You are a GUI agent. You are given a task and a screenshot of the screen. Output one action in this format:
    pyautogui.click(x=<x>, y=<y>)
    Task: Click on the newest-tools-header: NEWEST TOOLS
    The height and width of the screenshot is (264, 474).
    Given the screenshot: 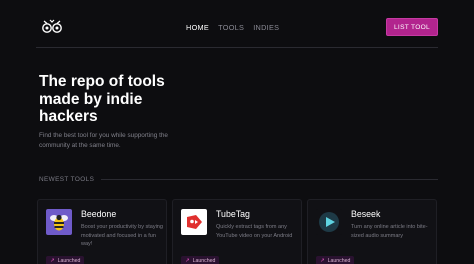 What is the action you would take?
    pyautogui.click(x=238, y=179)
    